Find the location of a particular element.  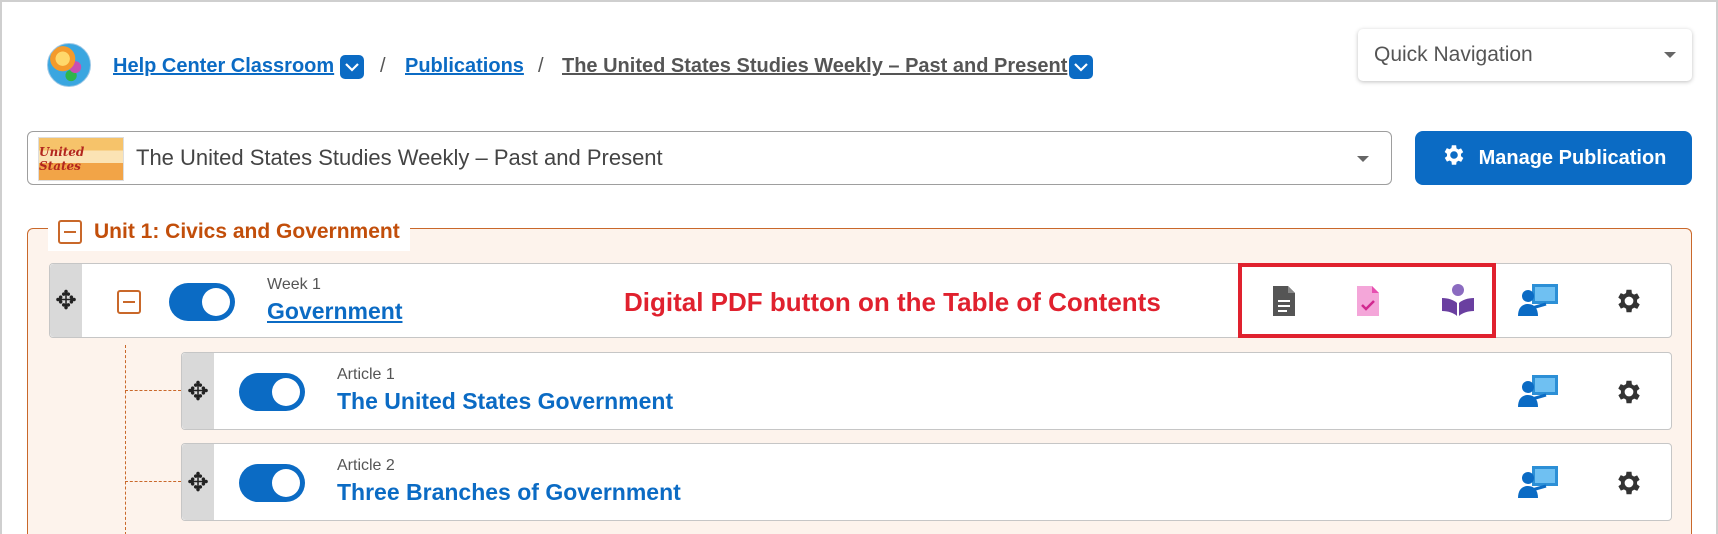

manage-publication-button: Manage Publication is located at coordinates (1553, 158).